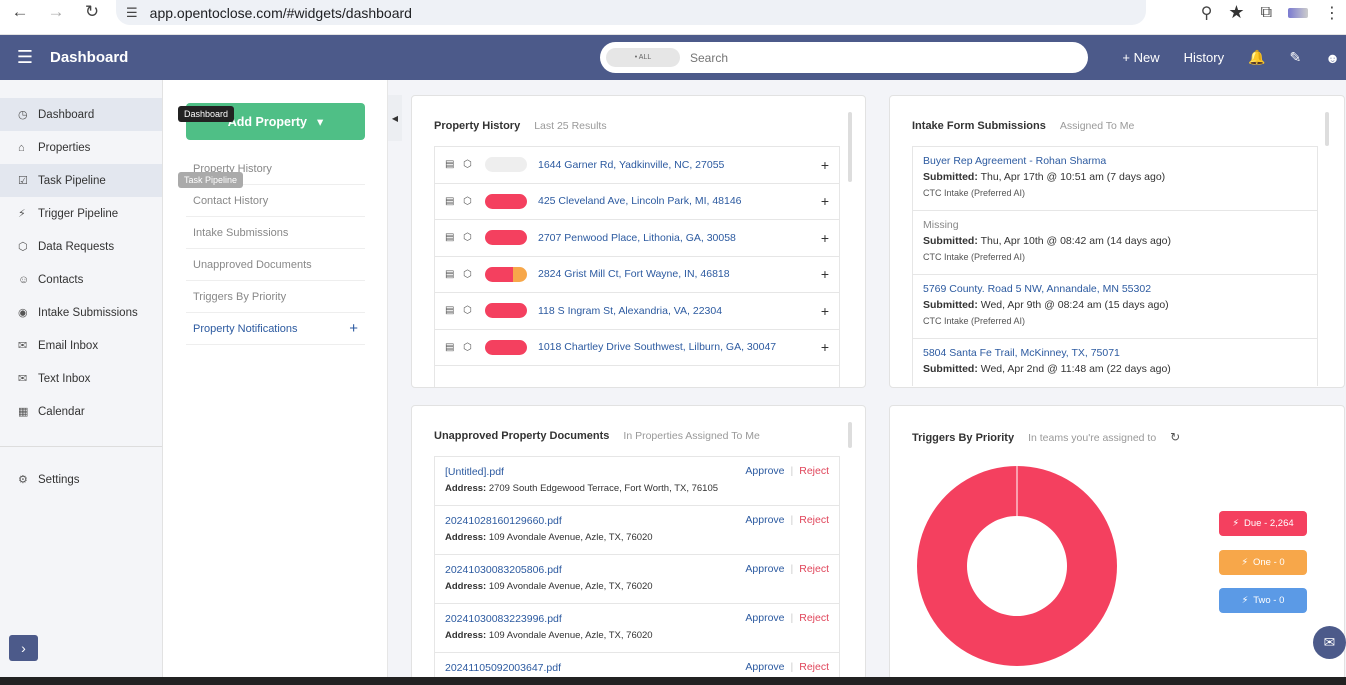 Image resolution: width=1346 pixels, height=685 pixels. I want to click on subnav-triggers-by-priority: Triggers By Priority, so click(275, 297).